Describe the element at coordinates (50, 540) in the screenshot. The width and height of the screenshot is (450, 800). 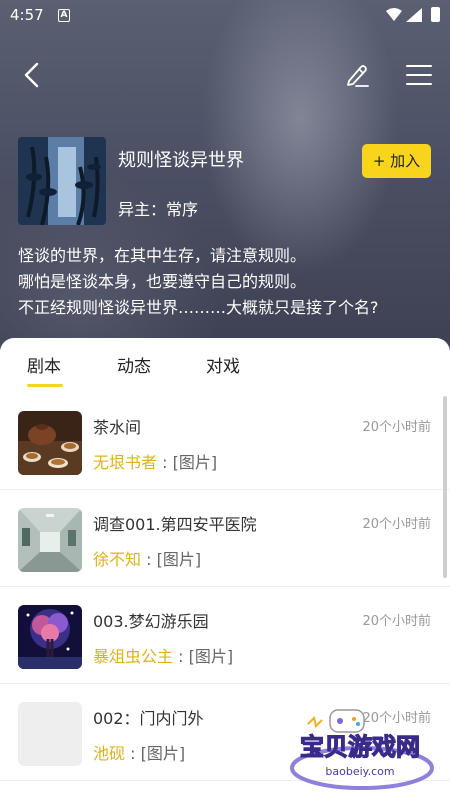
I see `hospital-corridor-image` at that location.